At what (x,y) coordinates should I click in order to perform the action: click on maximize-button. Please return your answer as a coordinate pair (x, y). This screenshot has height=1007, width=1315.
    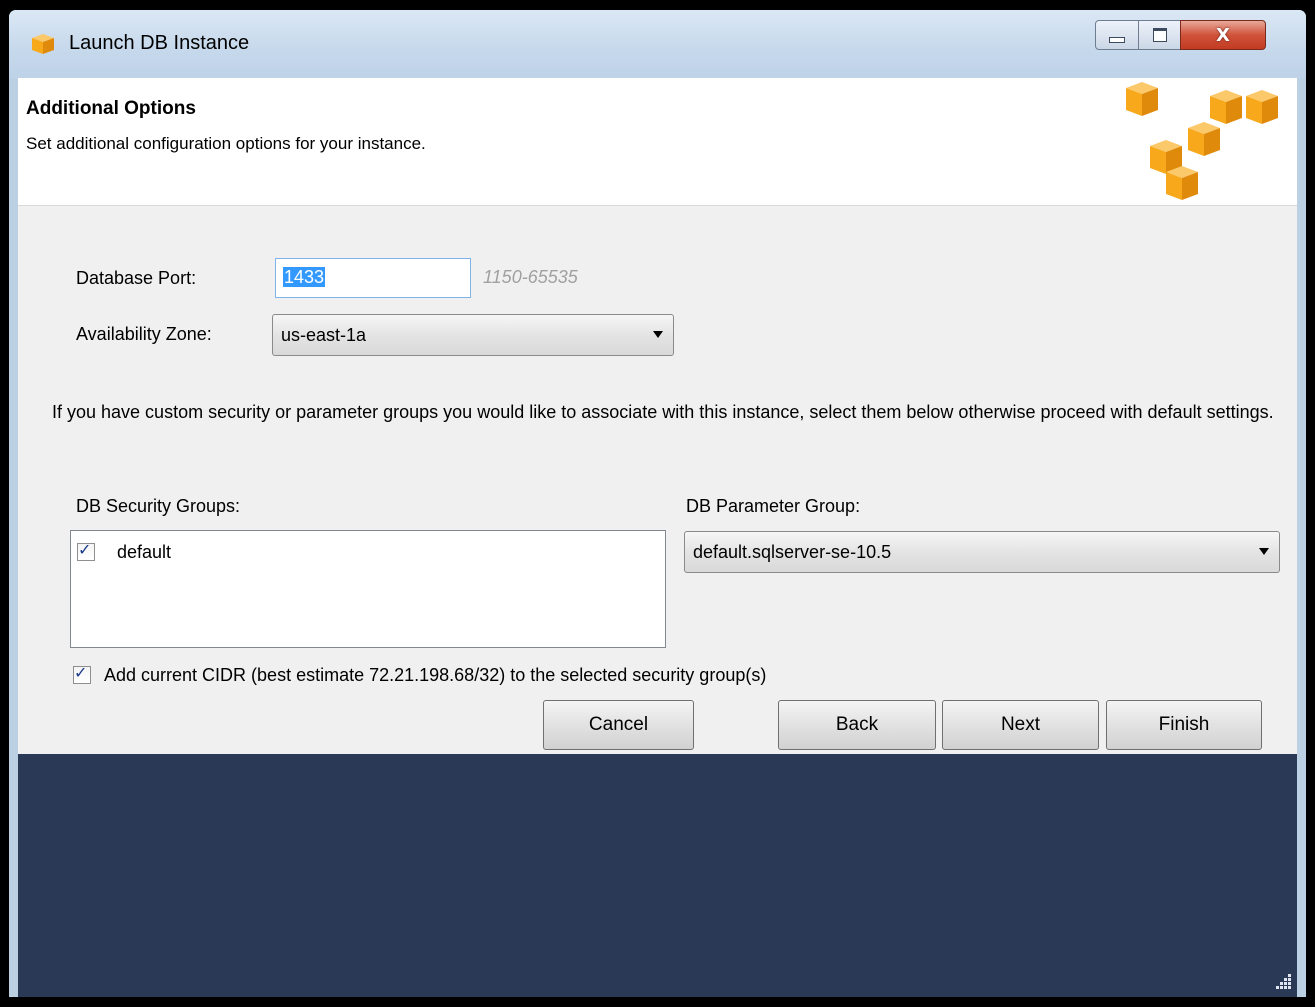
    Looking at the image, I should click on (1159, 35).